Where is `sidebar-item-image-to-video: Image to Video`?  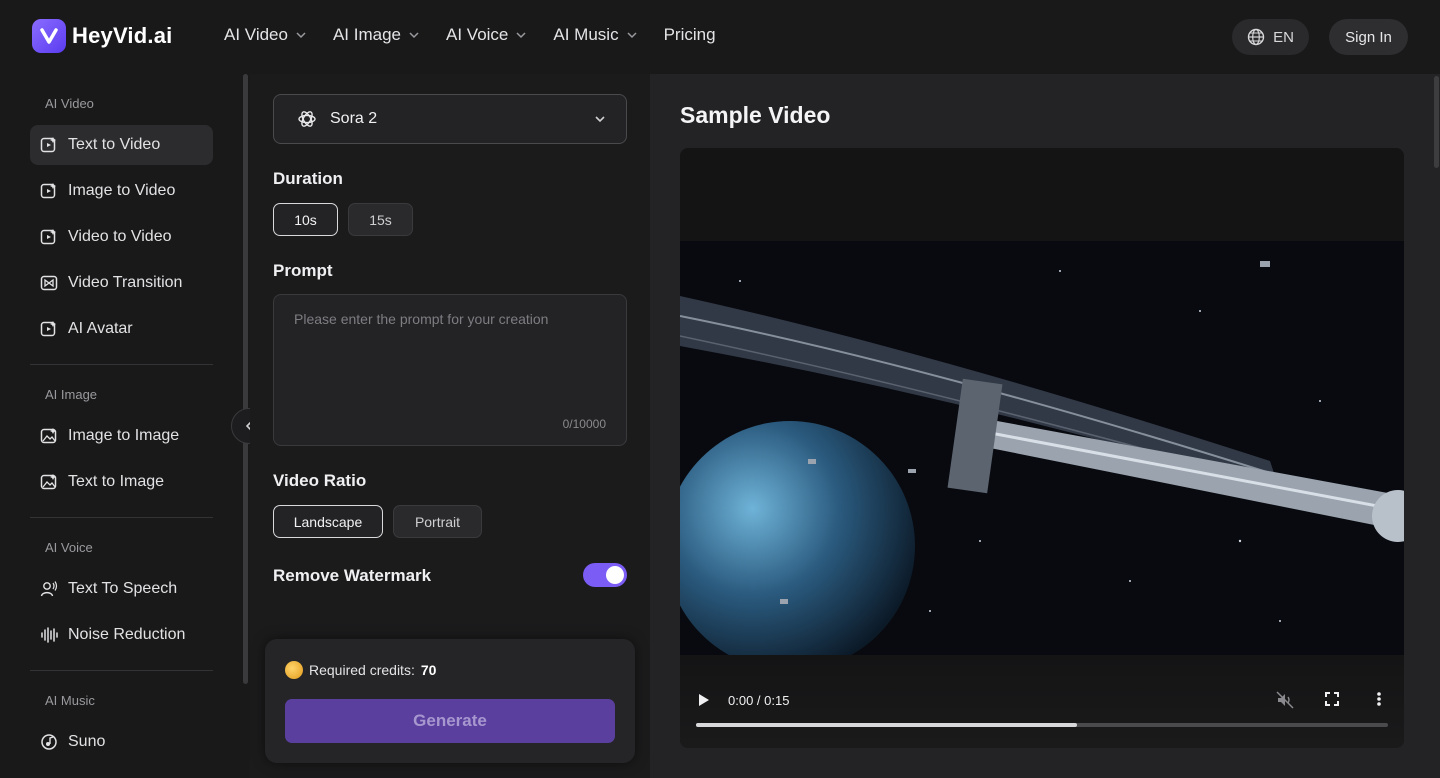
sidebar-item-image-to-video: Image to Video is located at coordinates (121, 191).